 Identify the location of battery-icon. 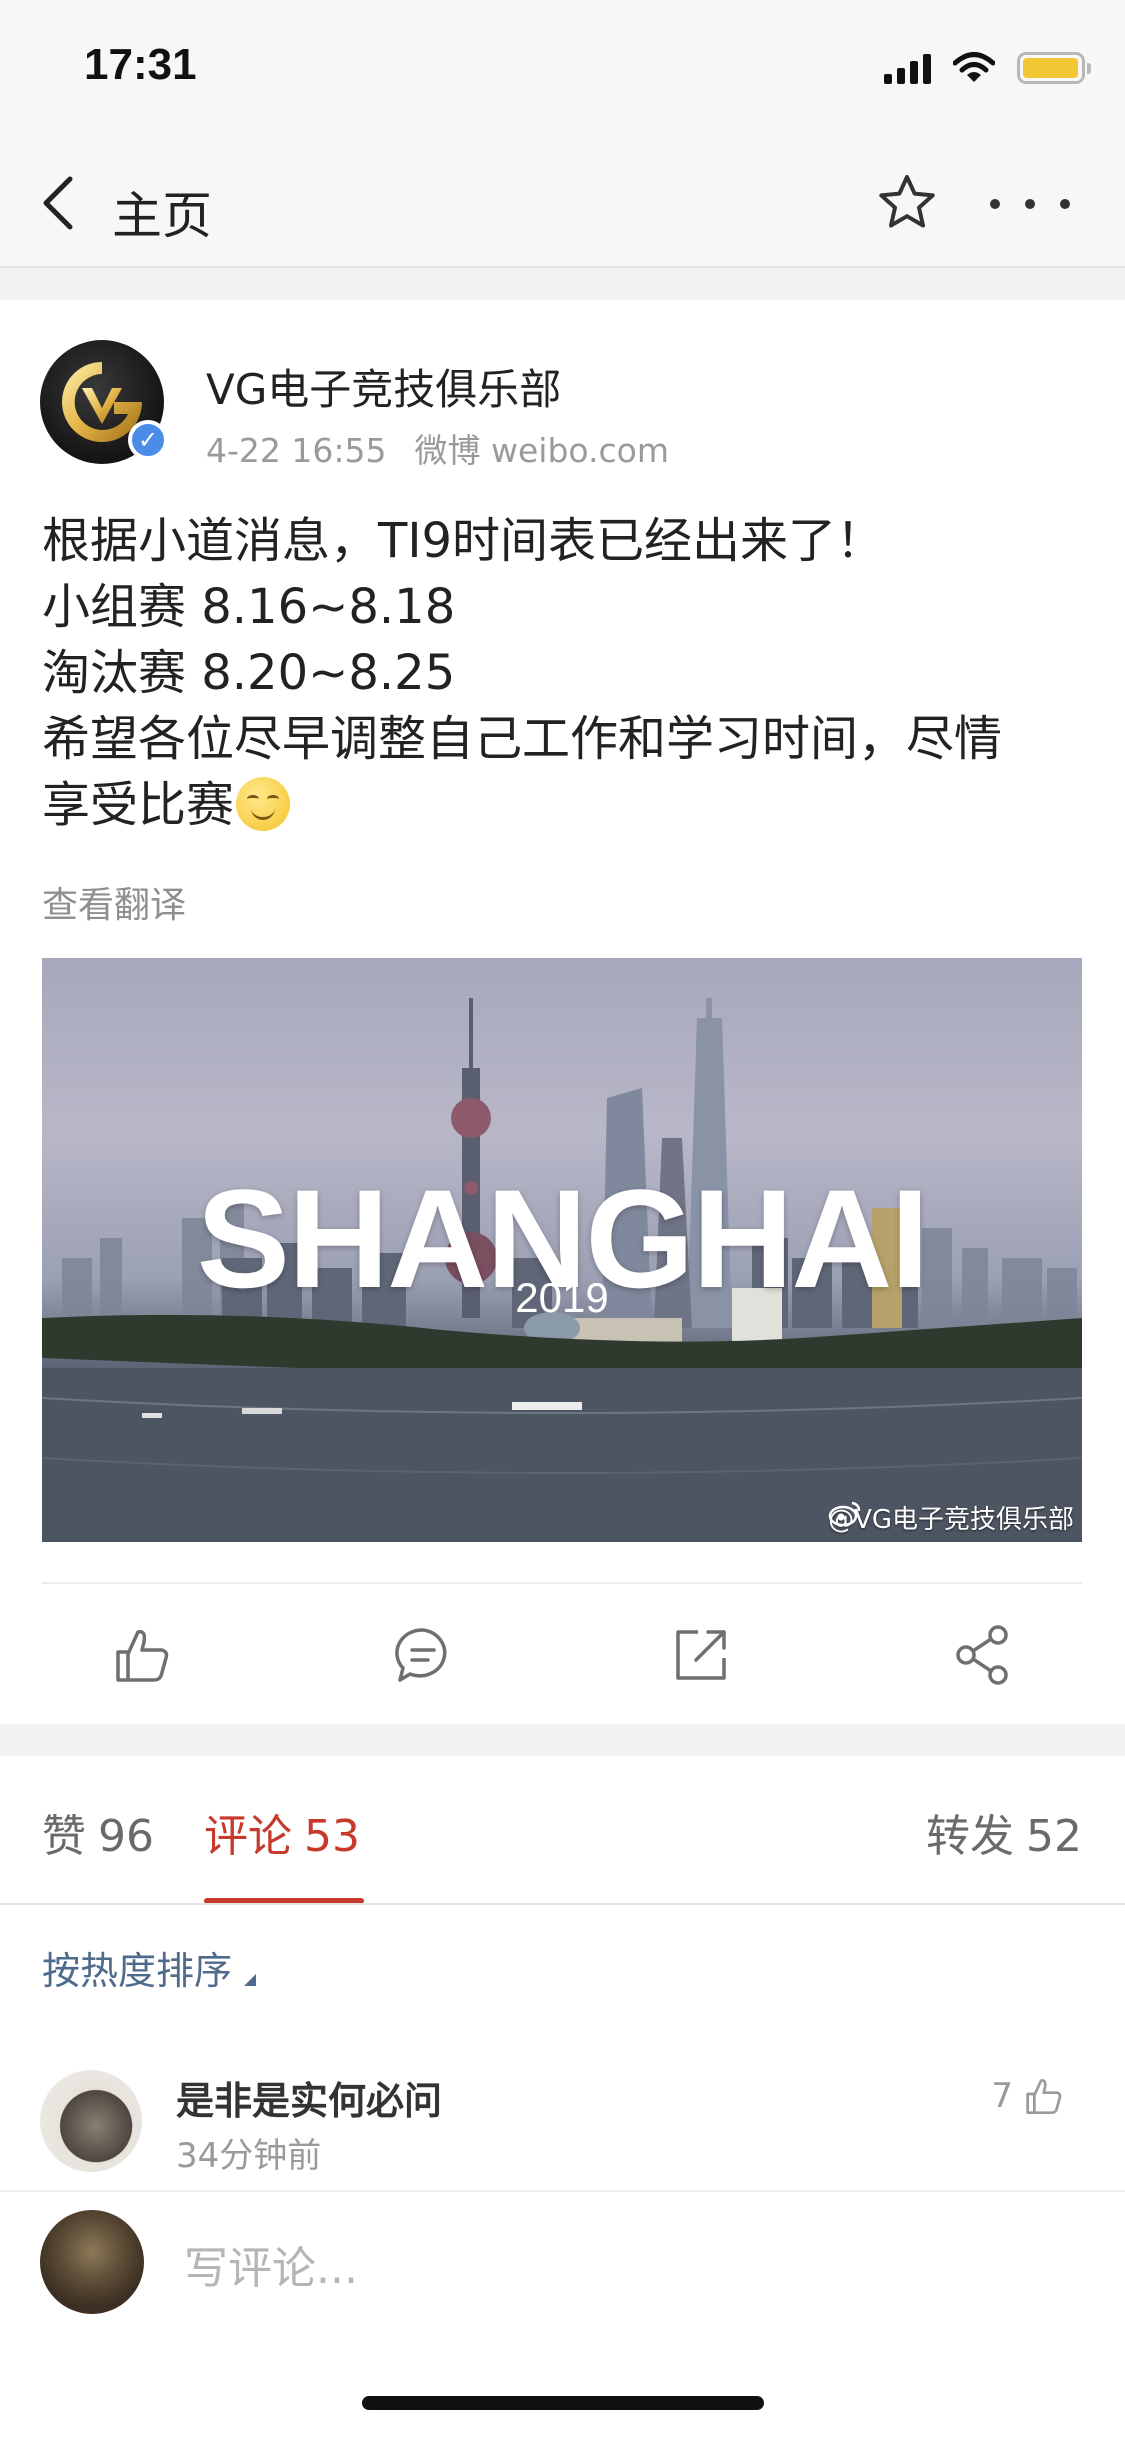
(1054, 68).